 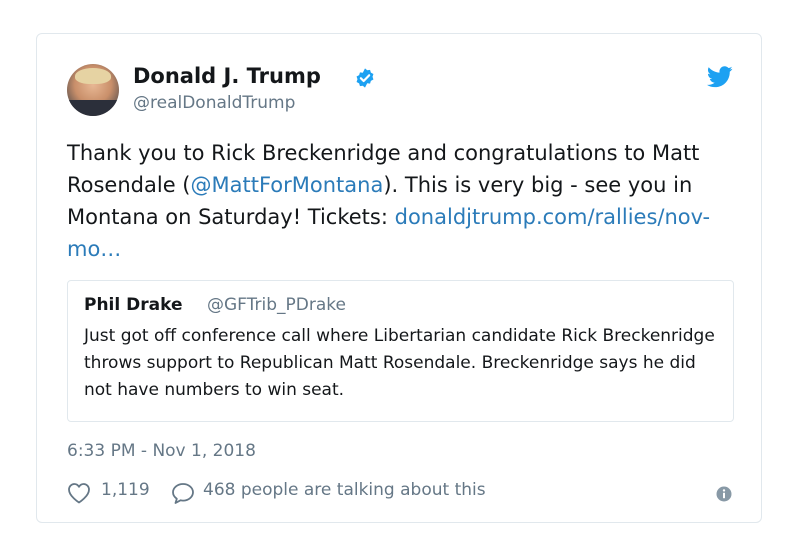 I want to click on verified-badge-icon, so click(x=365, y=78).